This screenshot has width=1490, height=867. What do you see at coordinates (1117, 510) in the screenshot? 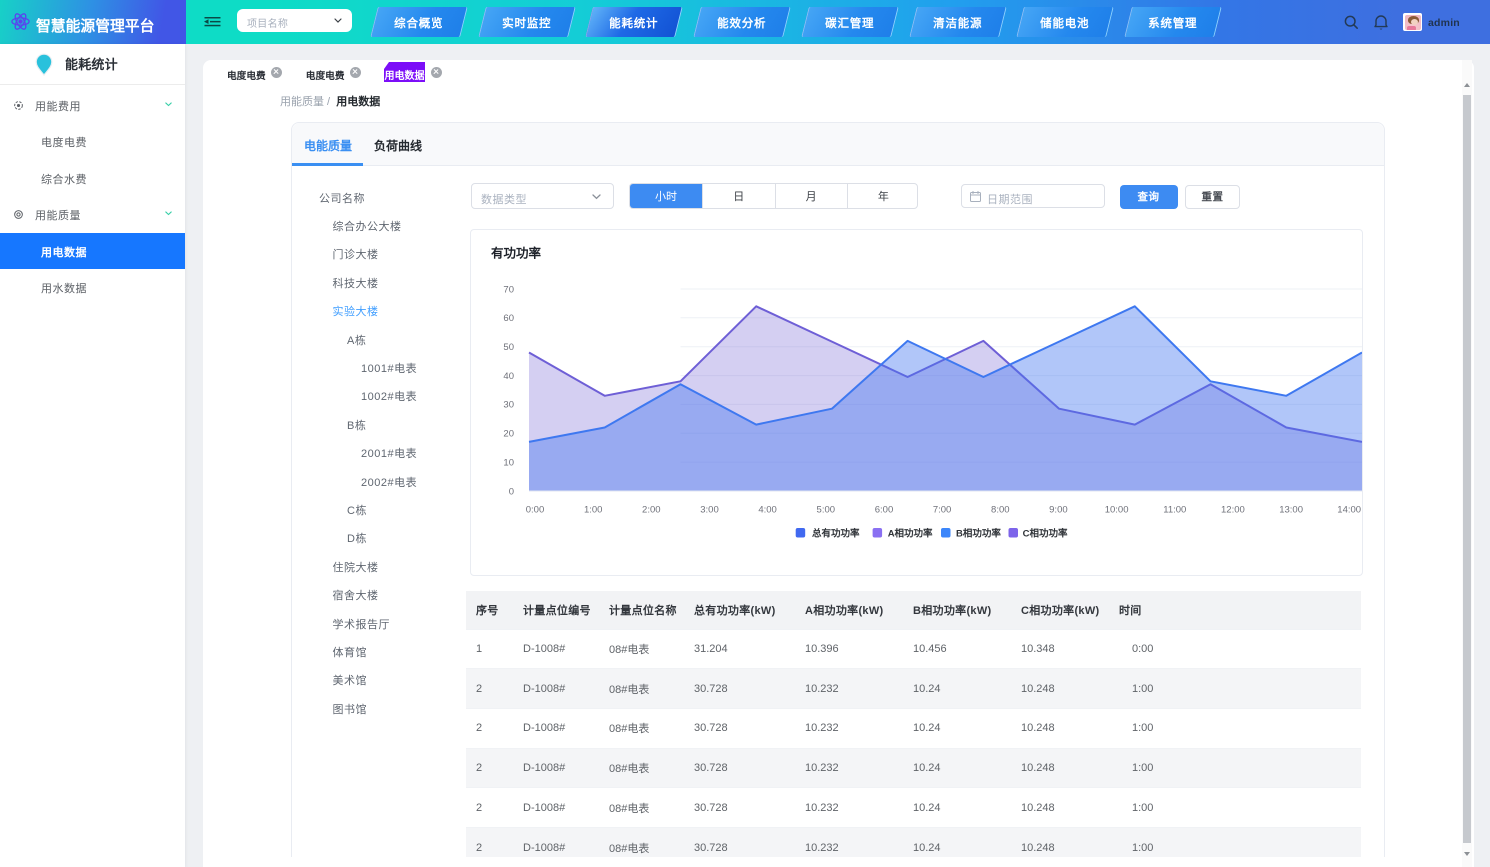
I see `svg-text: 10:00` at bounding box center [1117, 510].